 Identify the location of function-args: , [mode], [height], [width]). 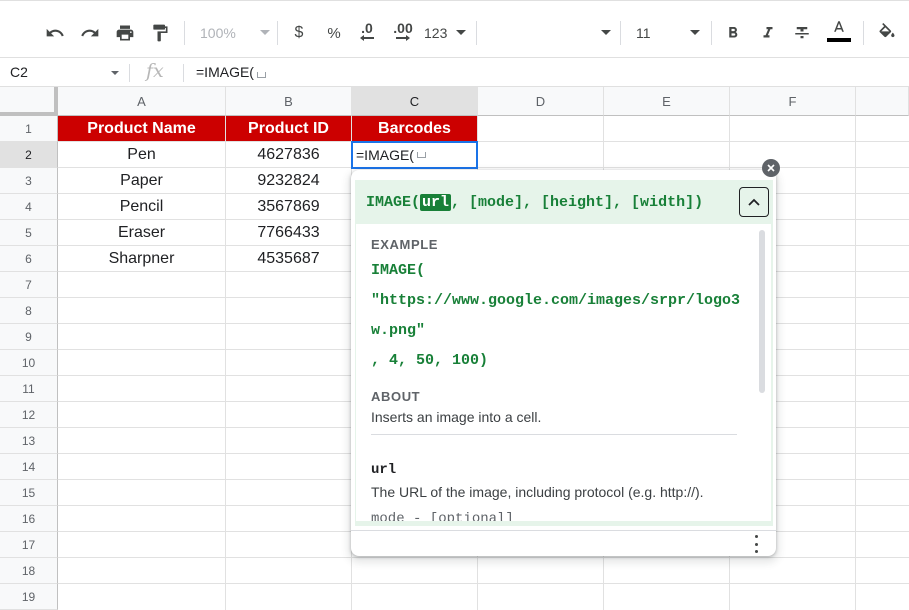
(577, 202).